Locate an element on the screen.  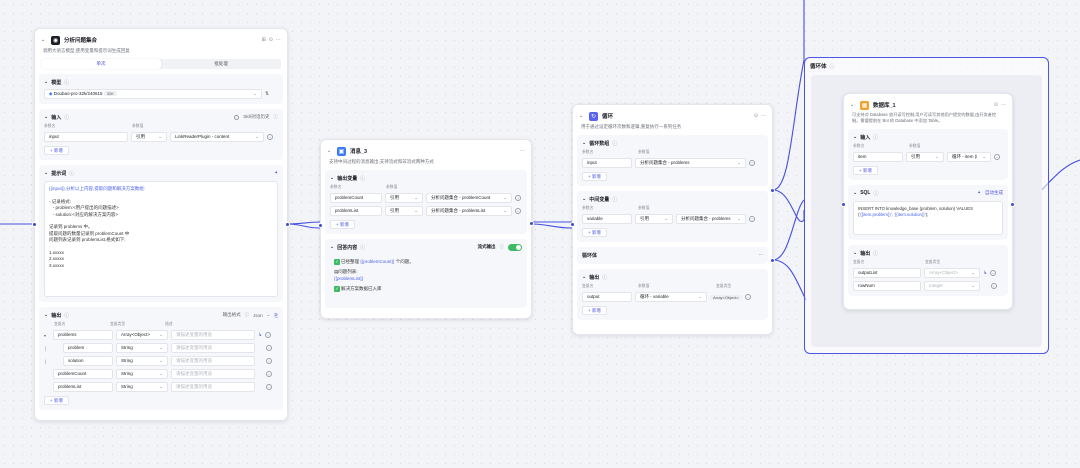
mid-var-value: 分析问题集合 - problems is located at coordinates (711, 219).